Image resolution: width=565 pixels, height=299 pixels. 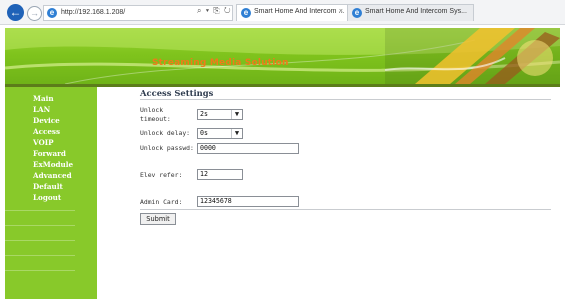 What do you see at coordinates (51, 120) in the screenshot?
I see `sidebar-item-device: Device` at bounding box center [51, 120].